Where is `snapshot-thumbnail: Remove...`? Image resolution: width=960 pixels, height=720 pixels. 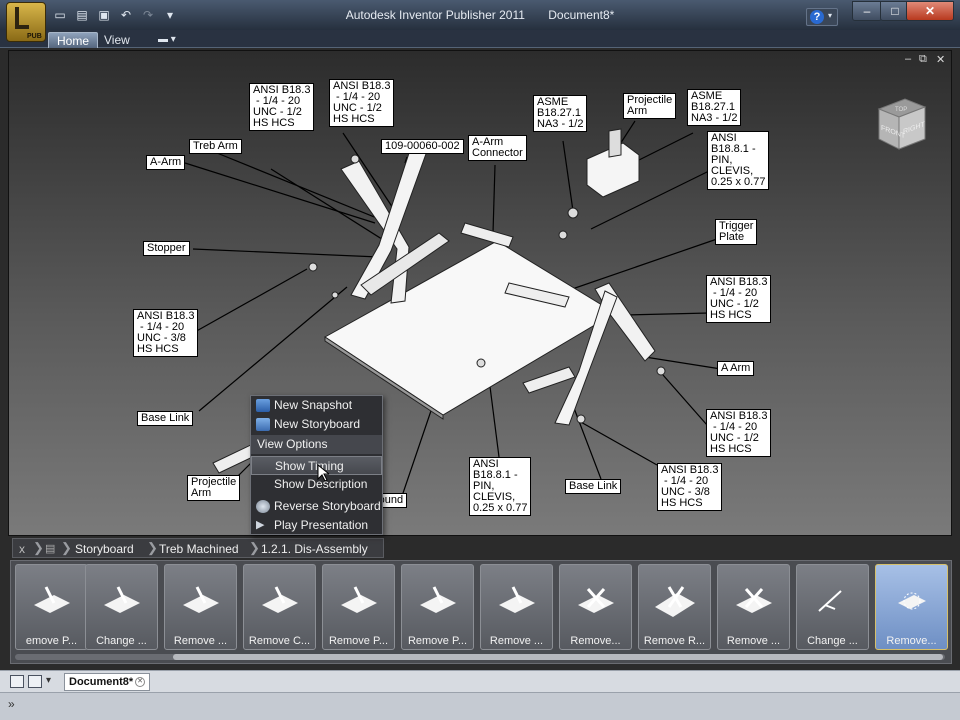 snapshot-thumbnail: Remove... is located at coordinates (595, 607).